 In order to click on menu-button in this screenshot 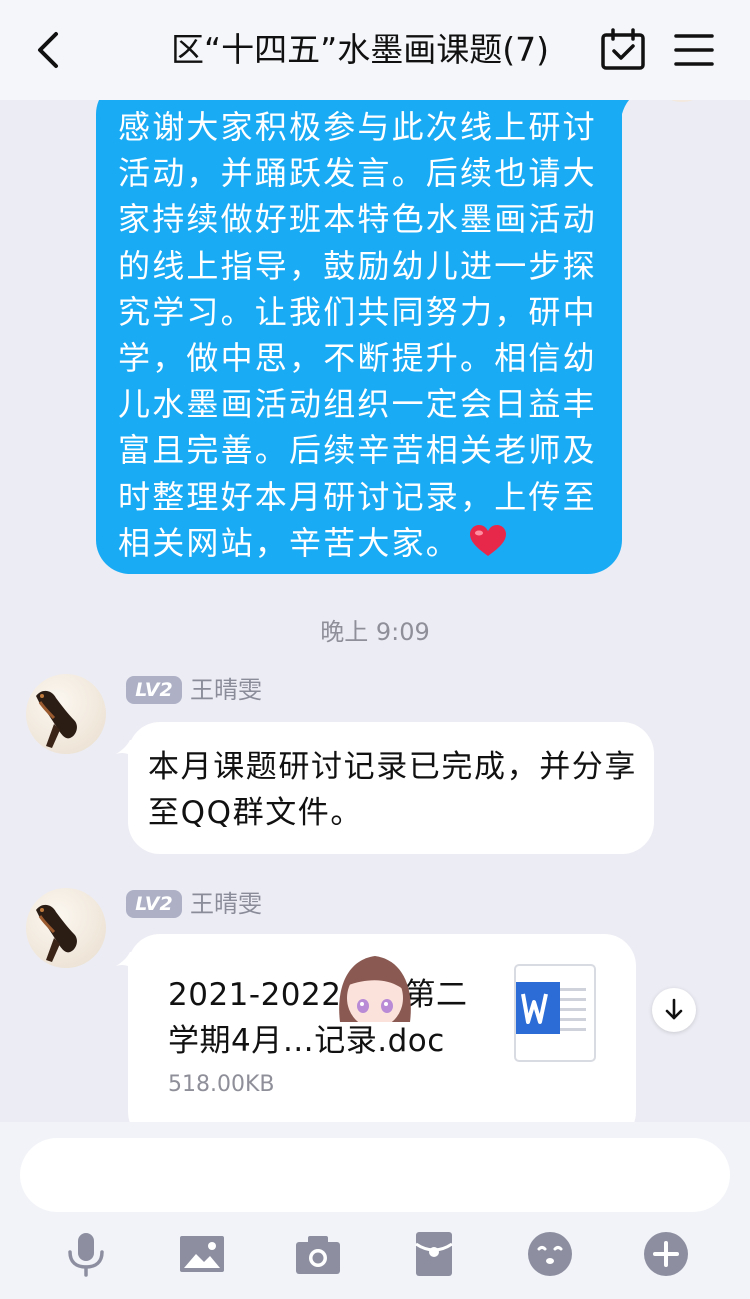, I will do `click(694, 50)`.